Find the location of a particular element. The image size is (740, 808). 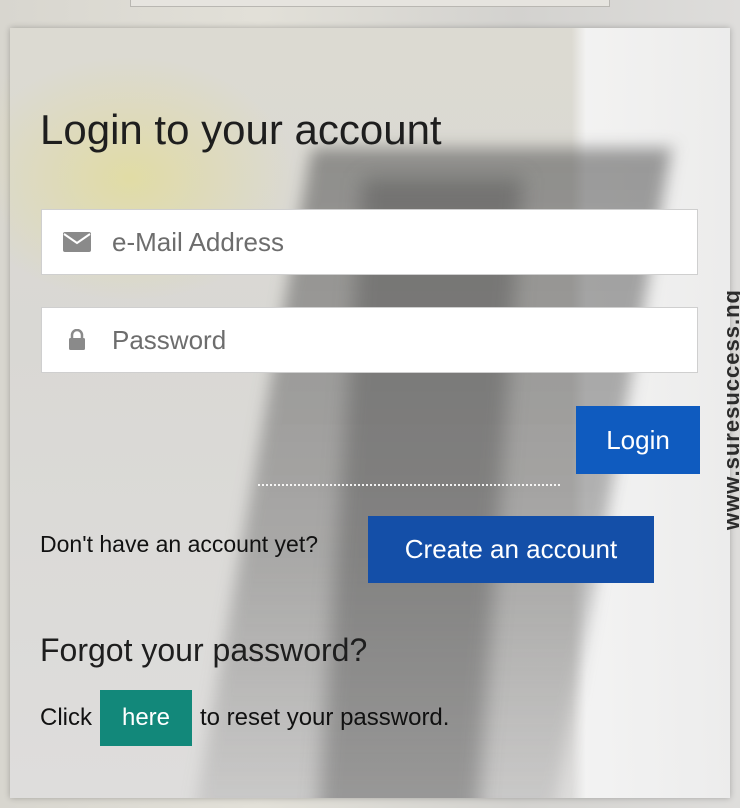

click-label: Click is located at coordinates (66, 717).